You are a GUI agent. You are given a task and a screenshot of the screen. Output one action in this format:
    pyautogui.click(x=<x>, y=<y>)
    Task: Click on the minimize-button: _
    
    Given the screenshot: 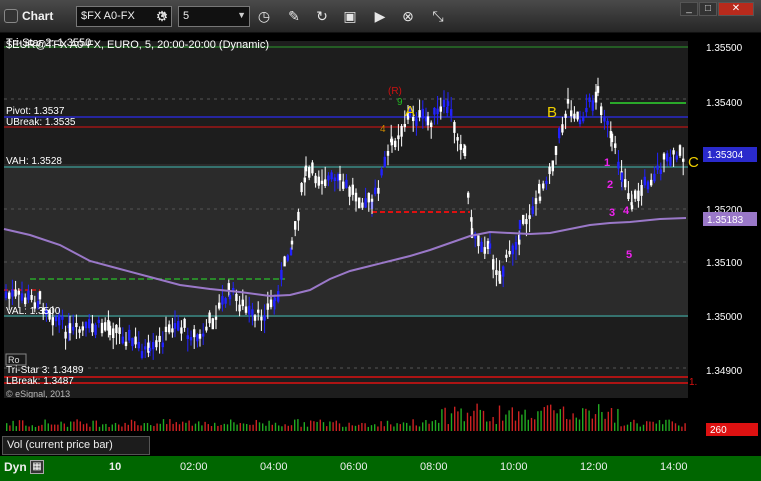 What is the action you would take?
    pyautogui.click(x=689, y=9)
    